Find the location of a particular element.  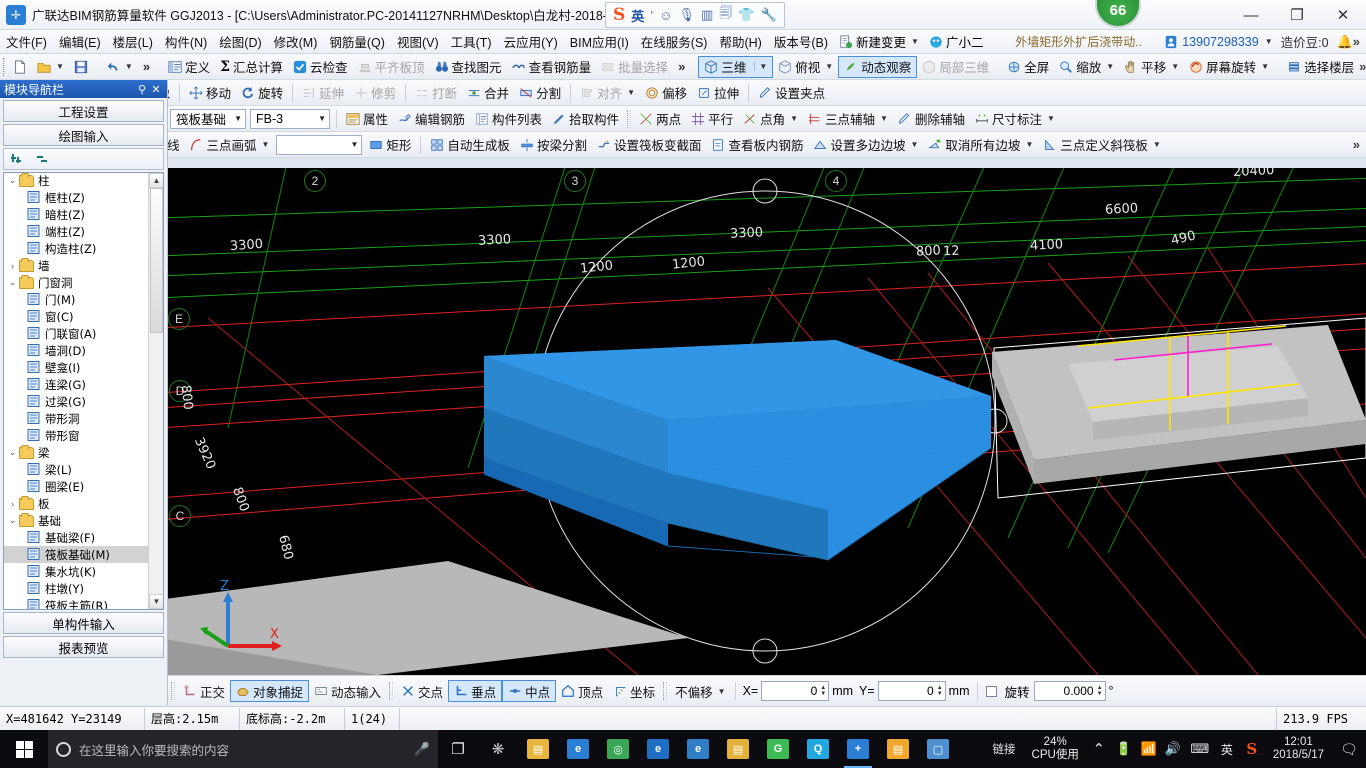

chevron-right-icon: › is located at coordinates (12, 266).